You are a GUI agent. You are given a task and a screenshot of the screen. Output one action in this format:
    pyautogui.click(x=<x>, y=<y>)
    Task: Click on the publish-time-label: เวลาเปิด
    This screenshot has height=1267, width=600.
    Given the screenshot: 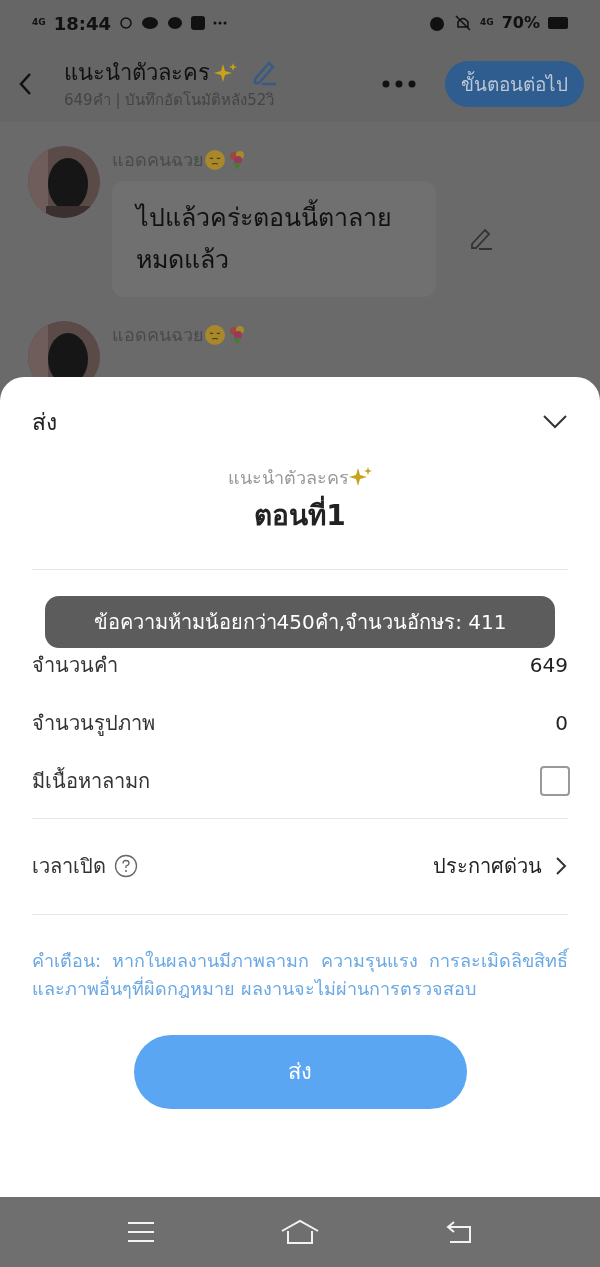 What is the action you would take?
    pyautogui.click(x=69, y=866)
    